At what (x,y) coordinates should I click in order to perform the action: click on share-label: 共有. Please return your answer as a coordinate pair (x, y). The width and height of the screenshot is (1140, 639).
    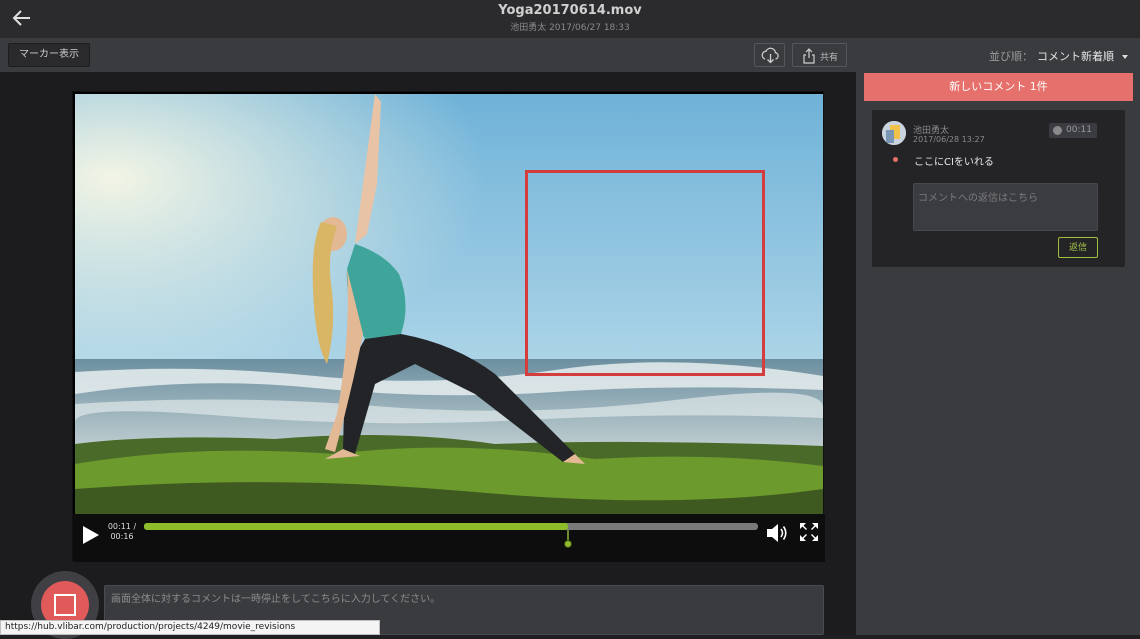
    Looking at the image, I should click on (829, 58).